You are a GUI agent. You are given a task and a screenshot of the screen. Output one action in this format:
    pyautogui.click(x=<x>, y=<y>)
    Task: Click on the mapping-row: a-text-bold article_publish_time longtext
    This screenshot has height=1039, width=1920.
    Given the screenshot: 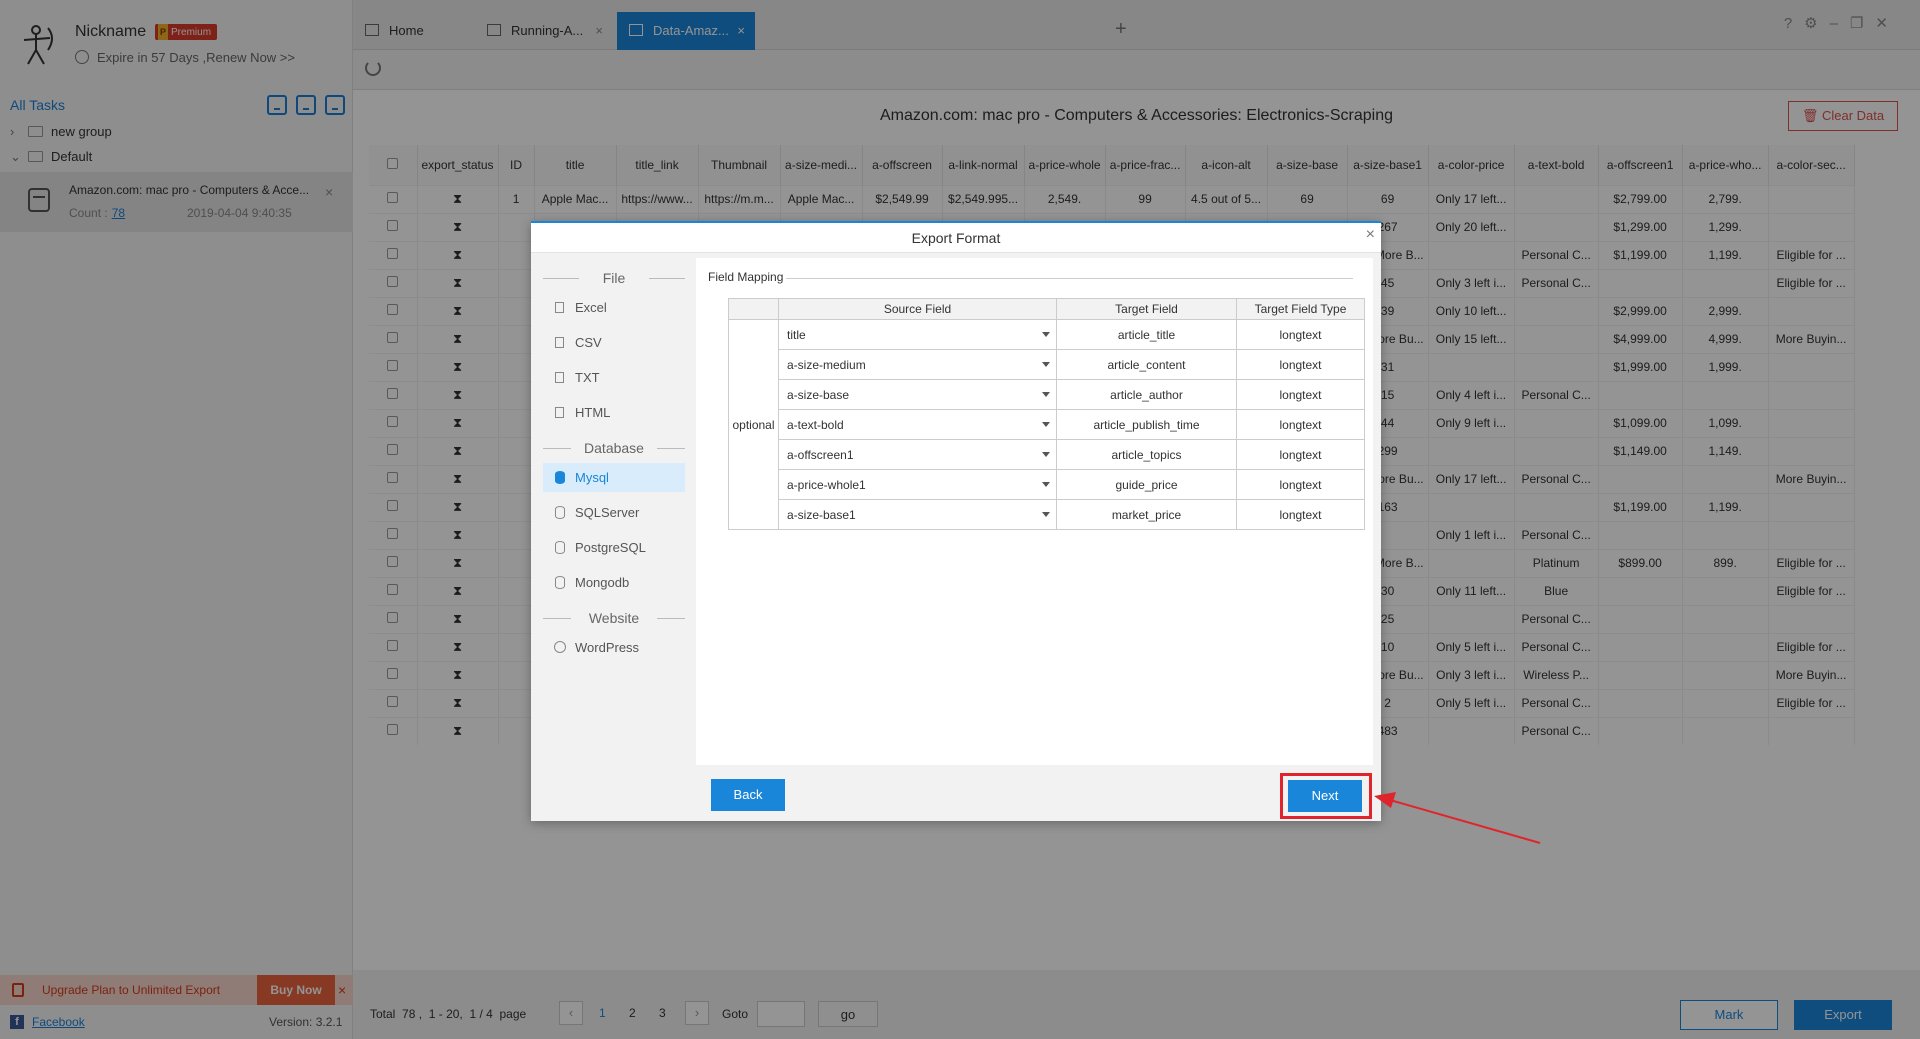 What is the action you would take?
    pyautogui.click(x=1047, y=424)
    